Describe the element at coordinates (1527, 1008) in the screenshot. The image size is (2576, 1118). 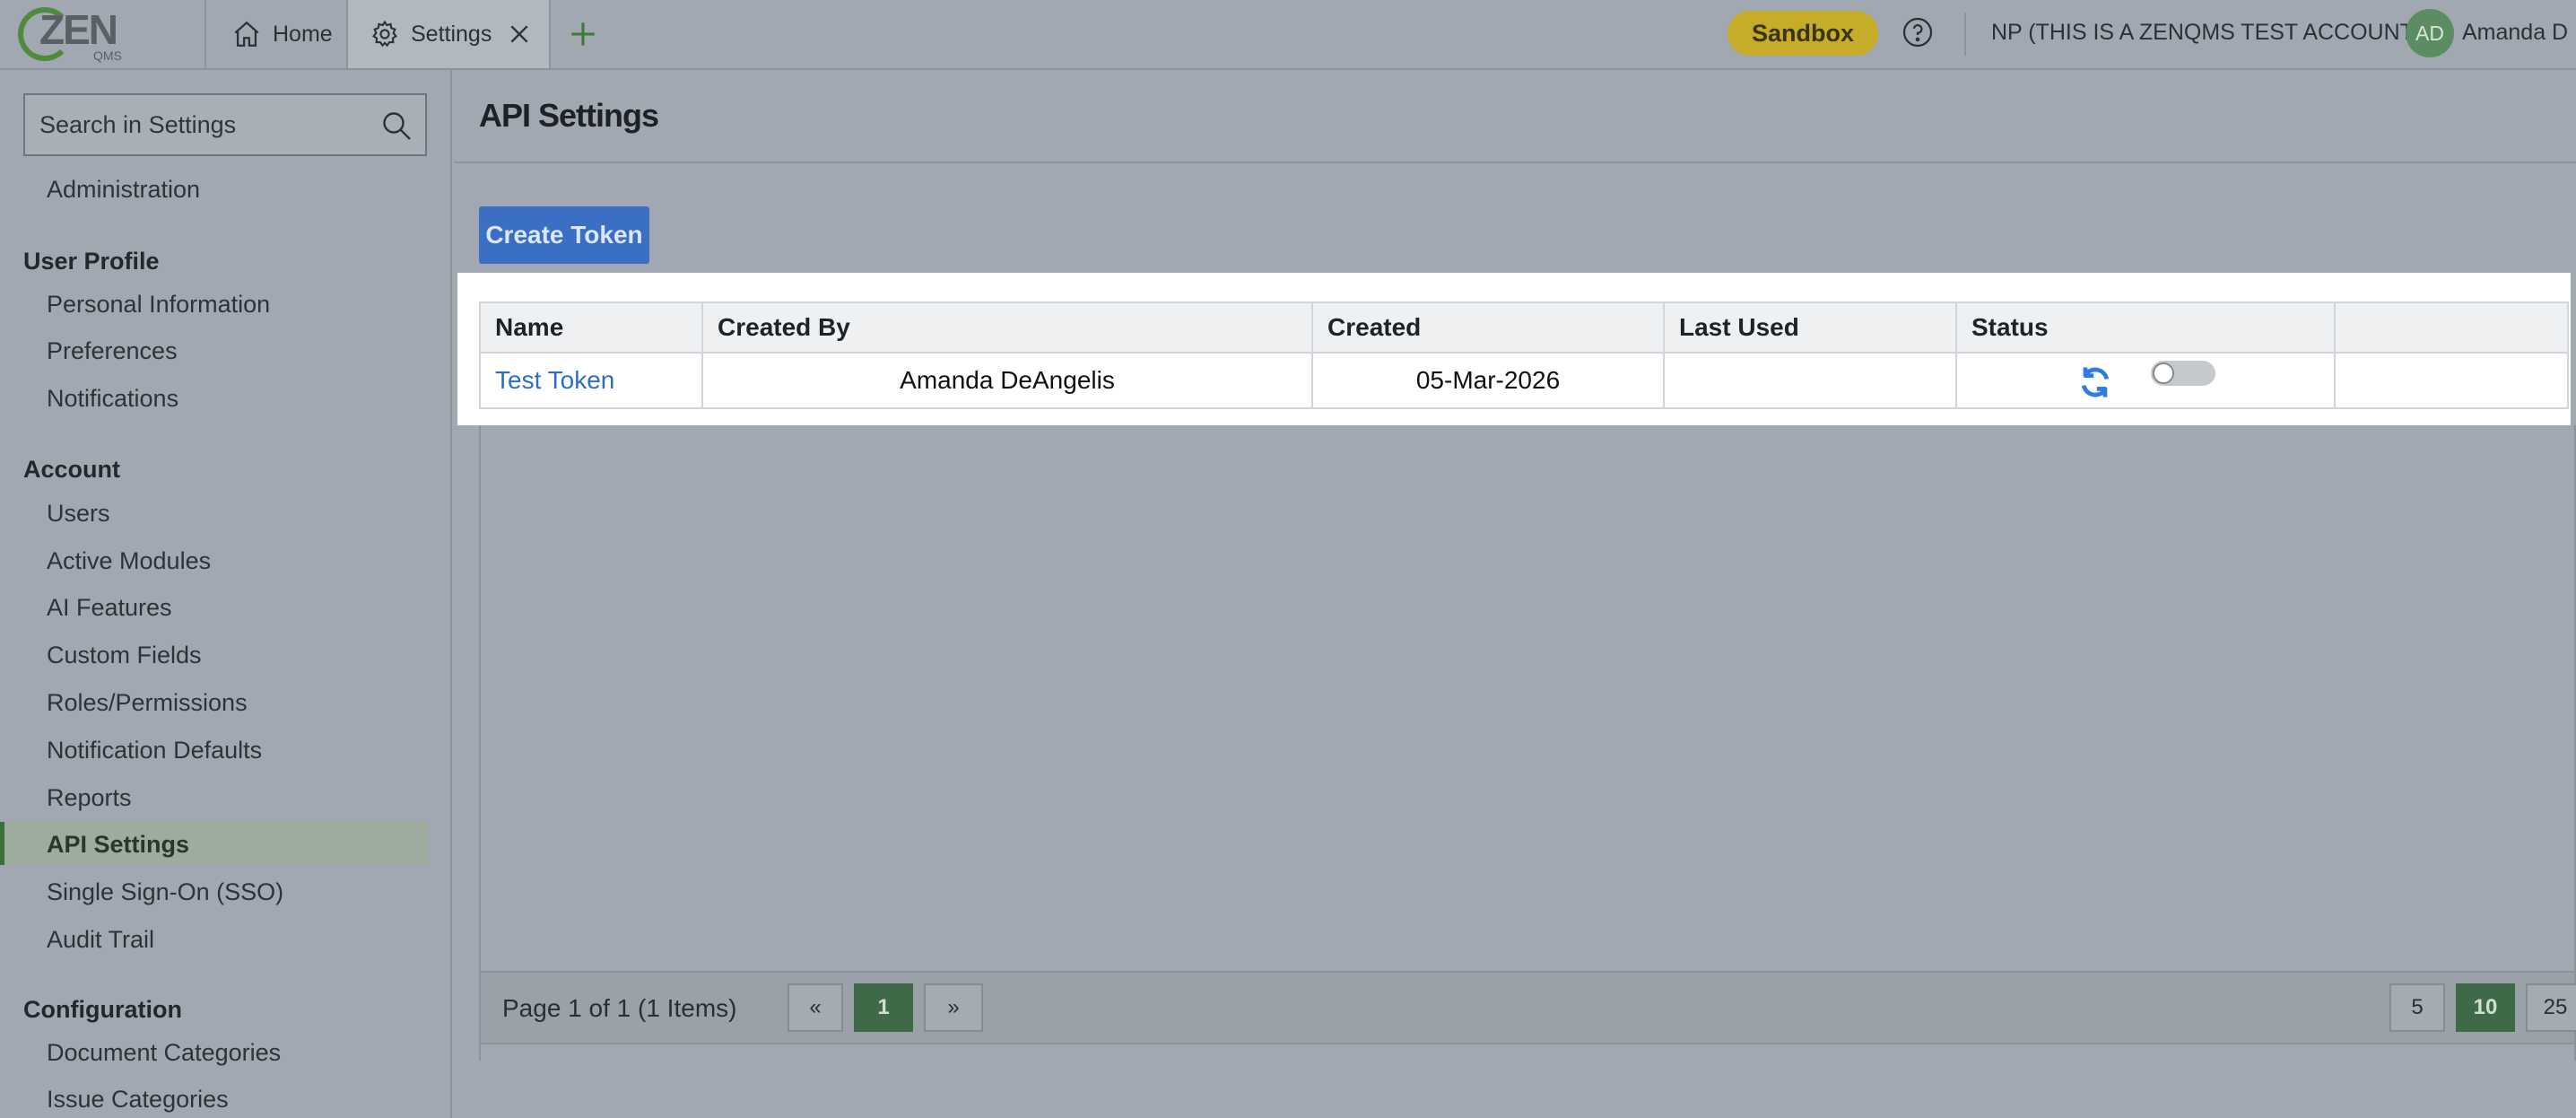
I see `pager: Page 1 of 1 (1 Items) « 1 » 5 10 25` at that location.